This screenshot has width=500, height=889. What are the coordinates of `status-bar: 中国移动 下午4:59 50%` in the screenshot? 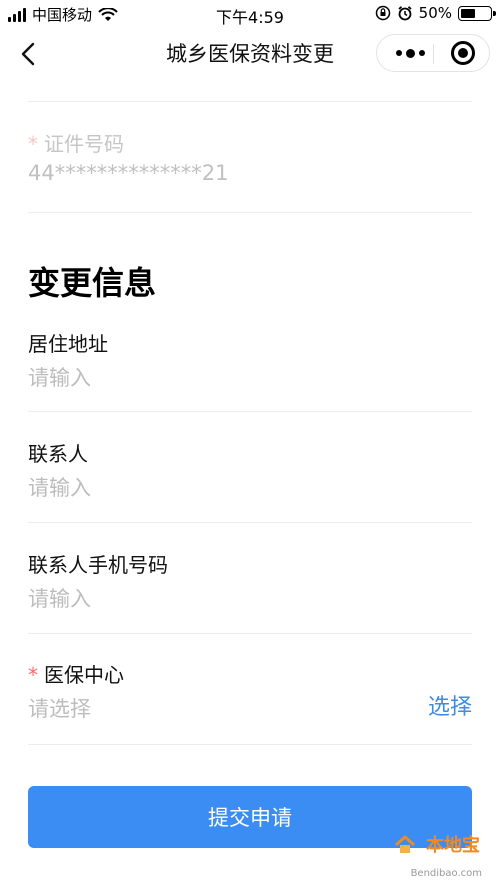 It's located at (250, 14).